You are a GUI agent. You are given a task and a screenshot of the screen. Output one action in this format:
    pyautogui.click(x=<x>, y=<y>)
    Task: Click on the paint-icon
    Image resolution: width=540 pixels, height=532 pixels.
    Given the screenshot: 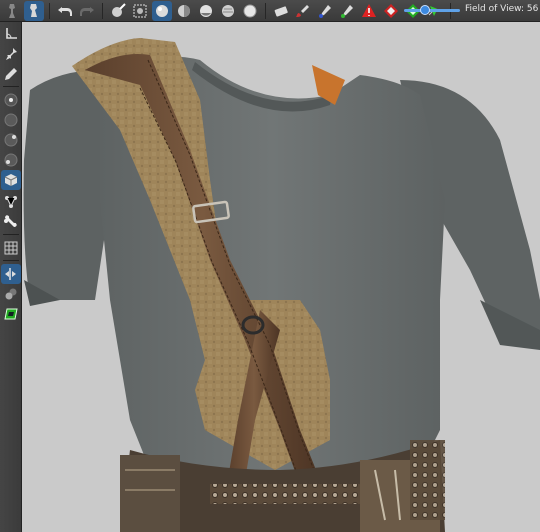 What is the action you would take?
    pyautogui.click(x=347, y=11)
    